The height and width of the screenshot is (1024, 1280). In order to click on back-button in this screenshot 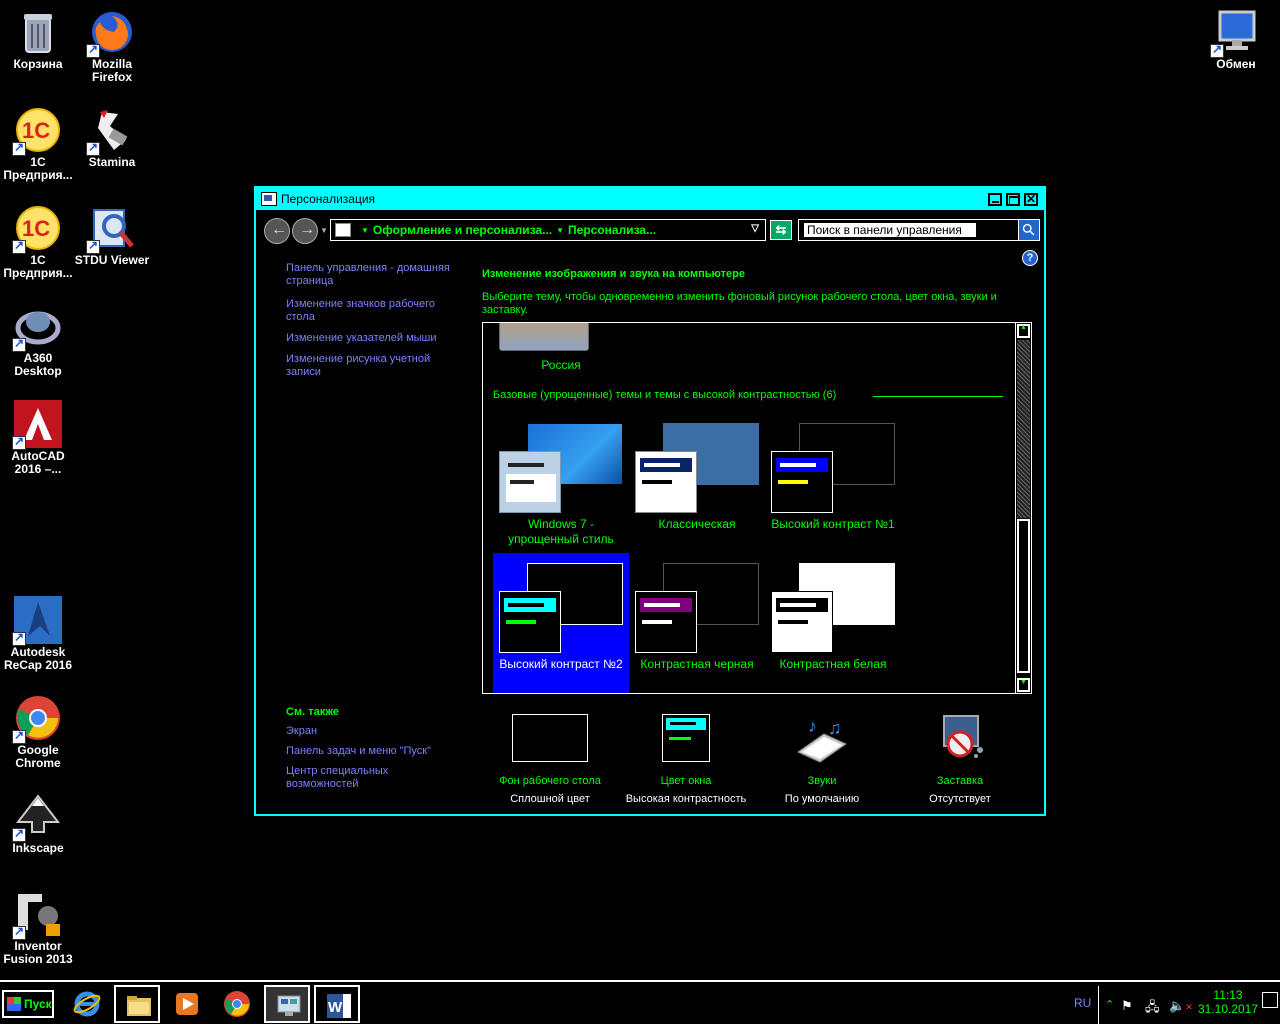, I will do `click(277, 231)`.